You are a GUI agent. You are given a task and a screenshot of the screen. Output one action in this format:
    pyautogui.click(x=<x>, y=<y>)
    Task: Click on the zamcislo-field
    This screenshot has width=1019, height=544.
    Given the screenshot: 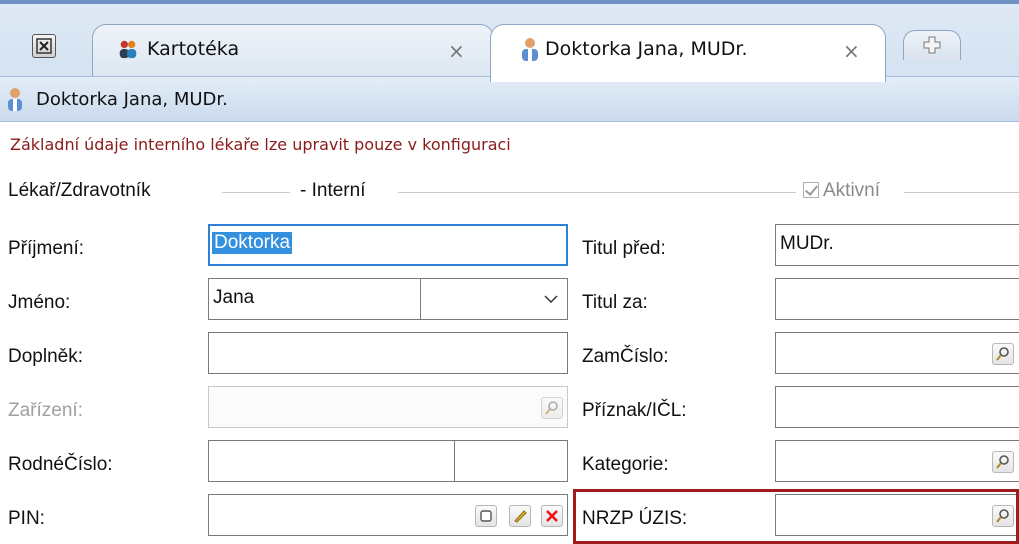 What is the action you would take?
    pyautogui.click(x=897, y=353)
    